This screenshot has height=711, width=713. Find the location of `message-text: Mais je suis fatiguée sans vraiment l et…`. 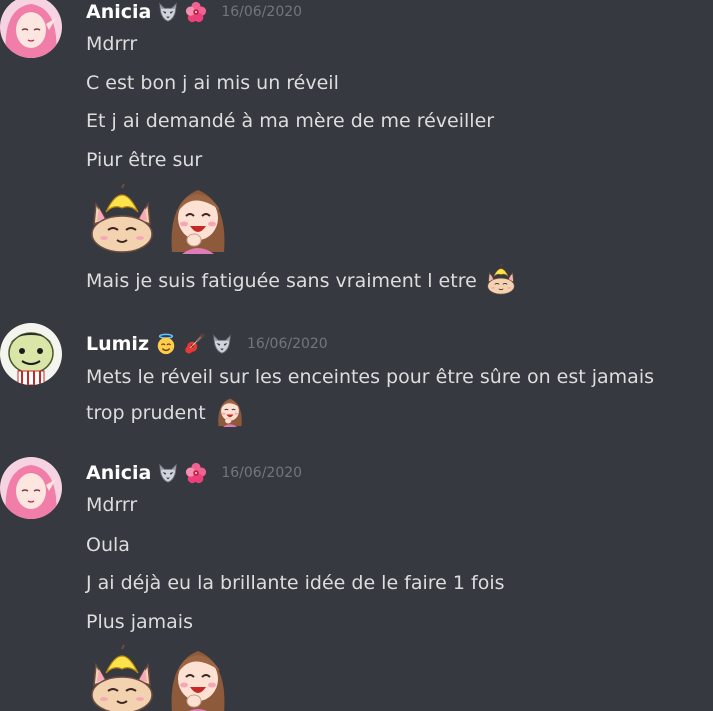

message-text: Mais je suis fatiguée sans vraiment l et… is located at coordinates (301, 279).